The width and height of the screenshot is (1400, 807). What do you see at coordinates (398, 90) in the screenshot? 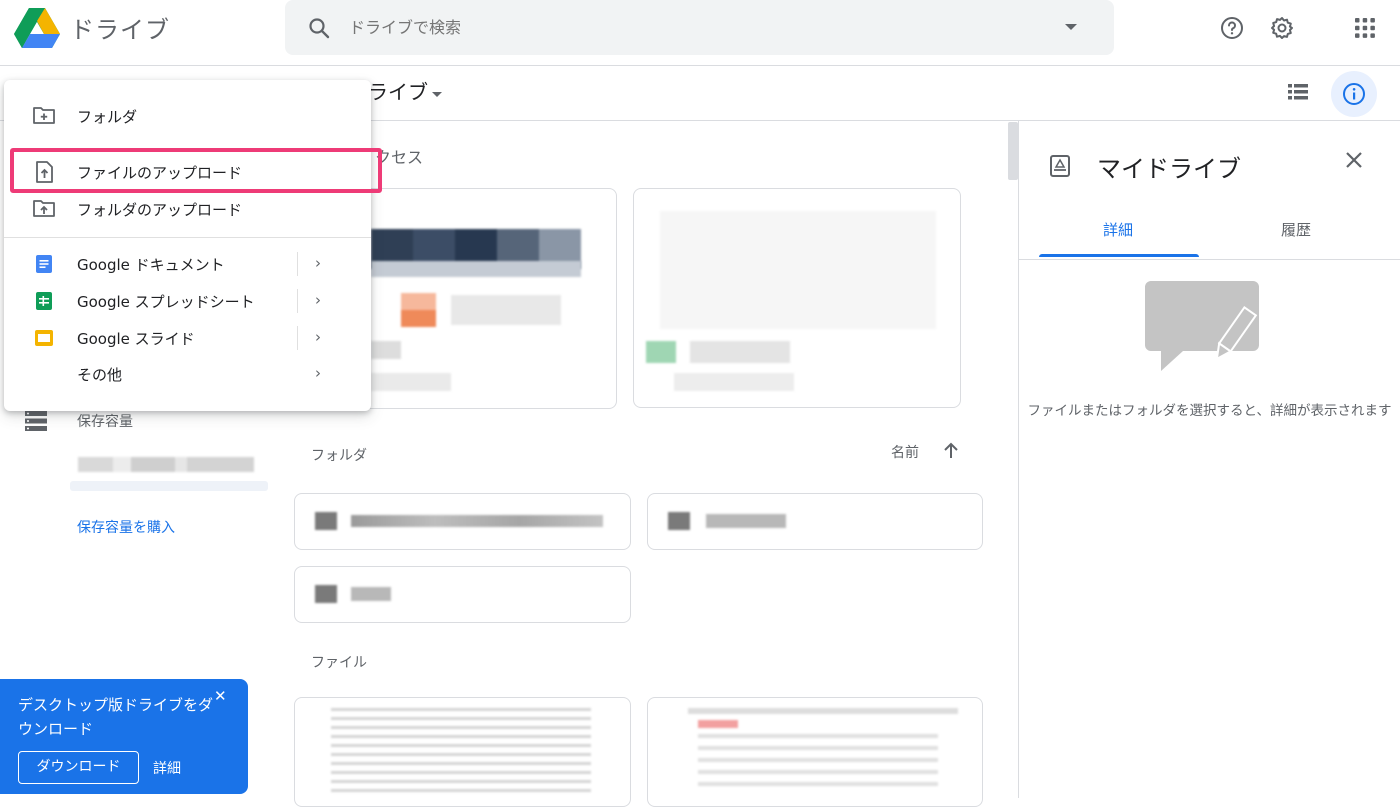
I see `breadcrumb: ライブ` at bounding box center [398, 90].